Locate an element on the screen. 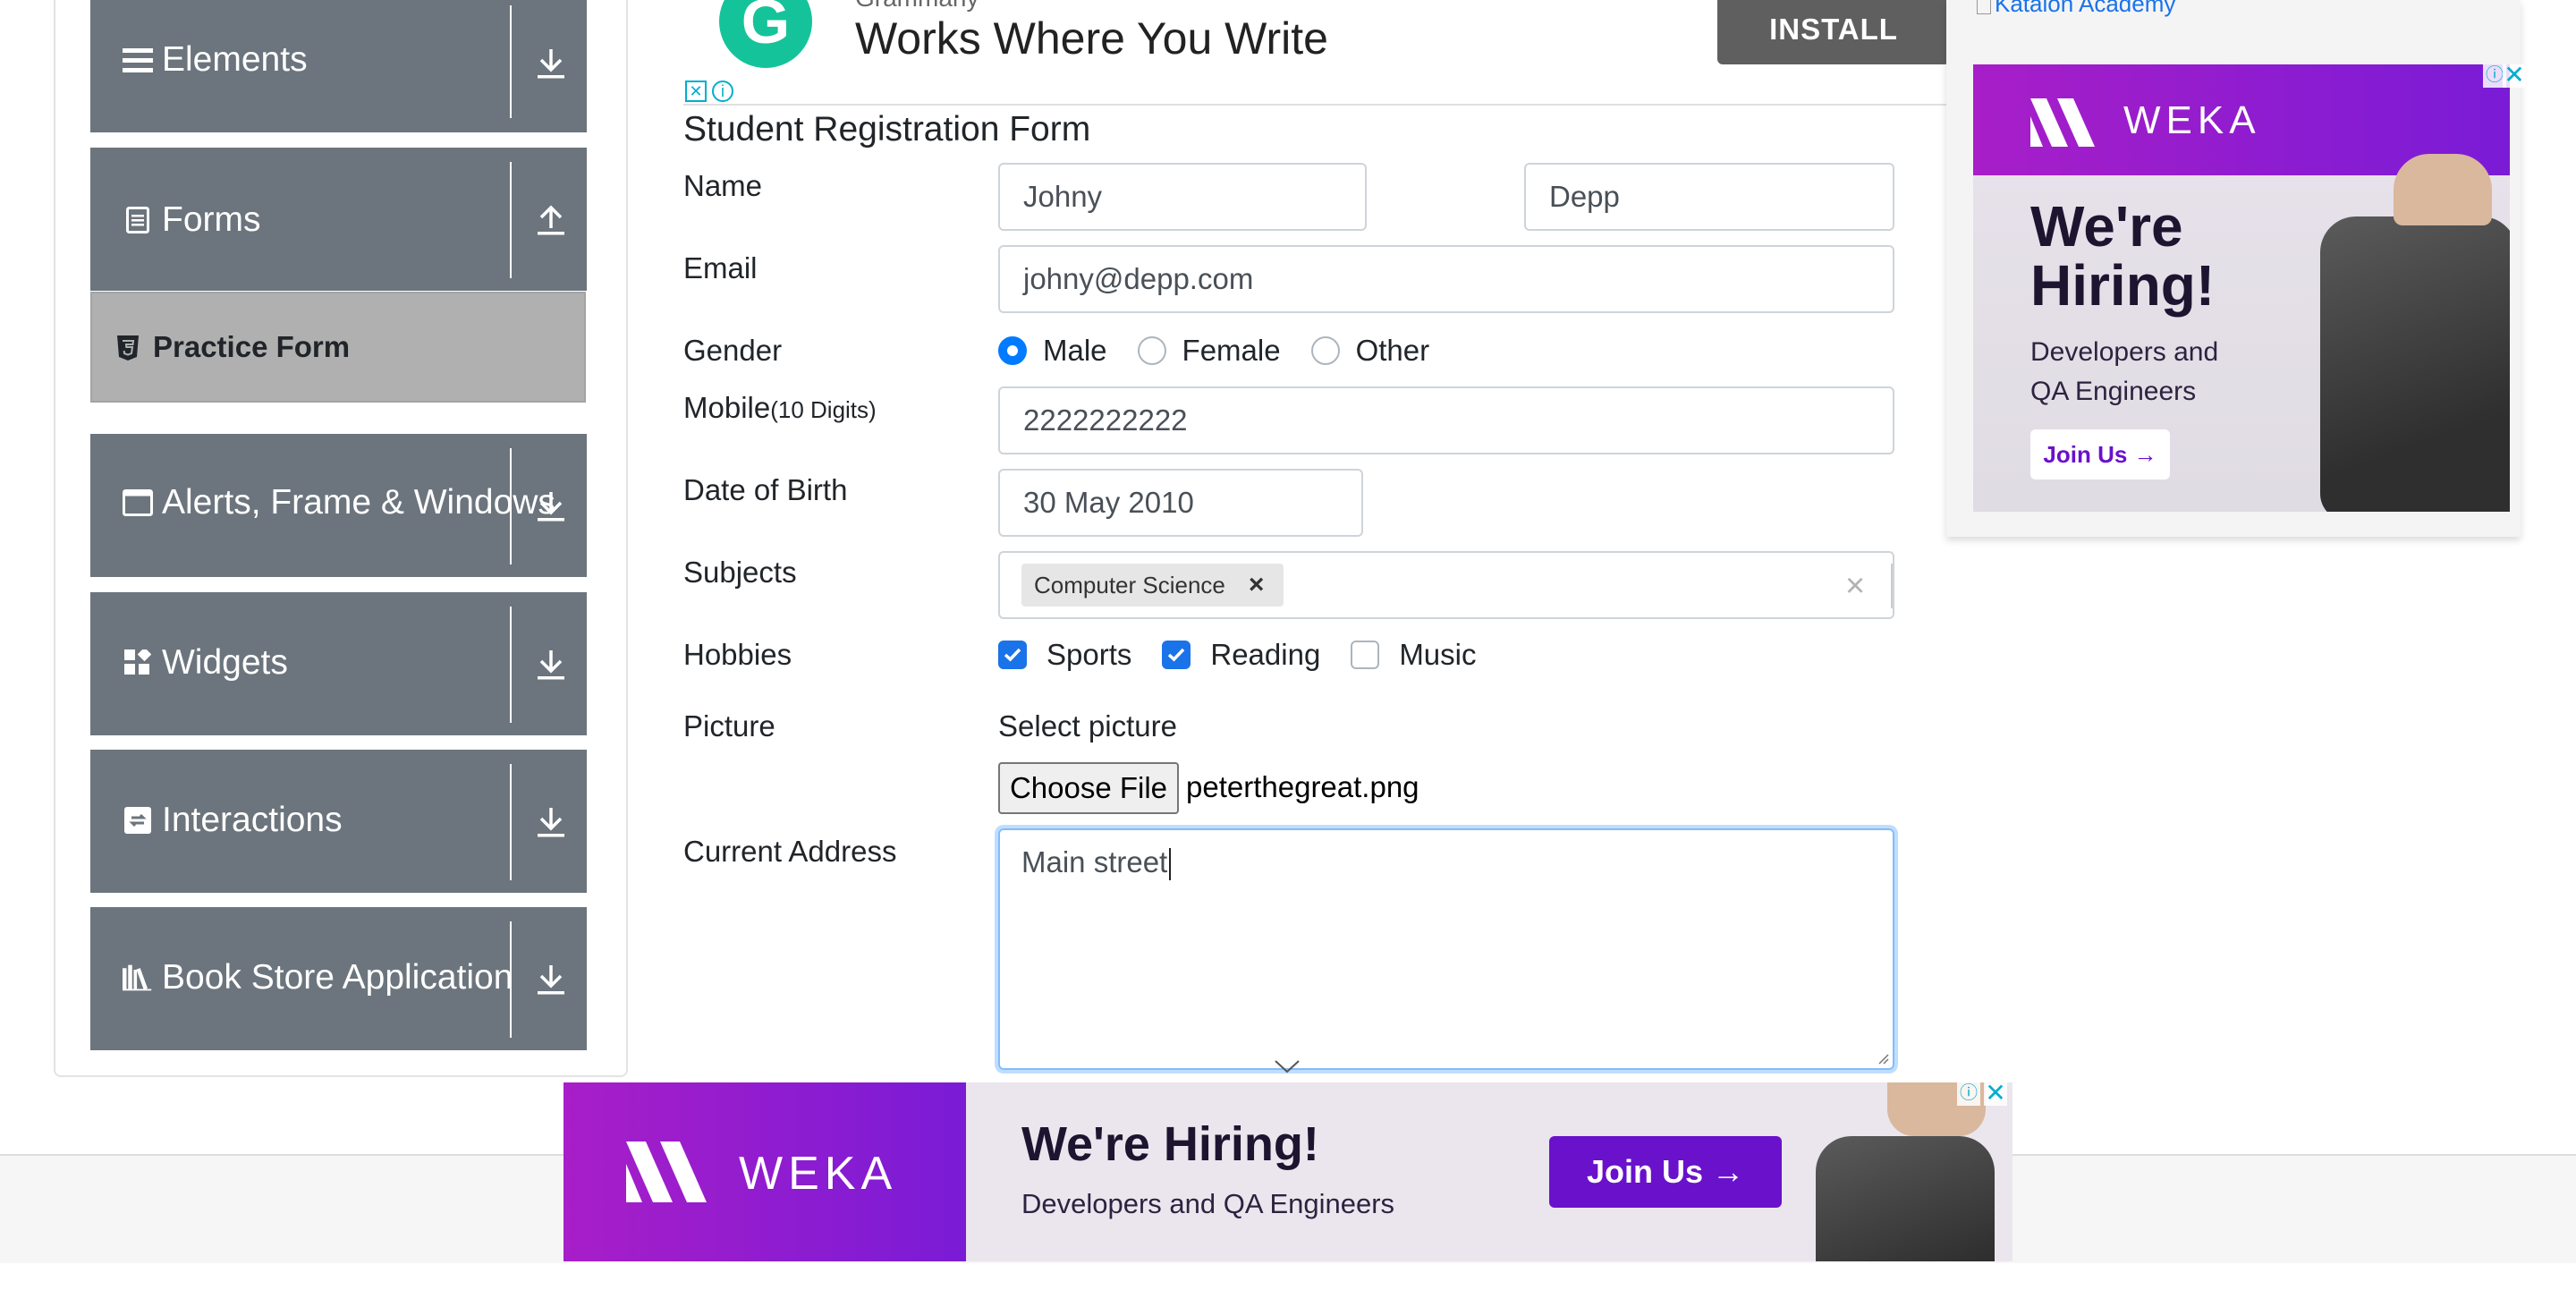 The height and width of the screenshot is (1290, 2576). dob-label: Date of Birth is located at coordinates (765, 490).